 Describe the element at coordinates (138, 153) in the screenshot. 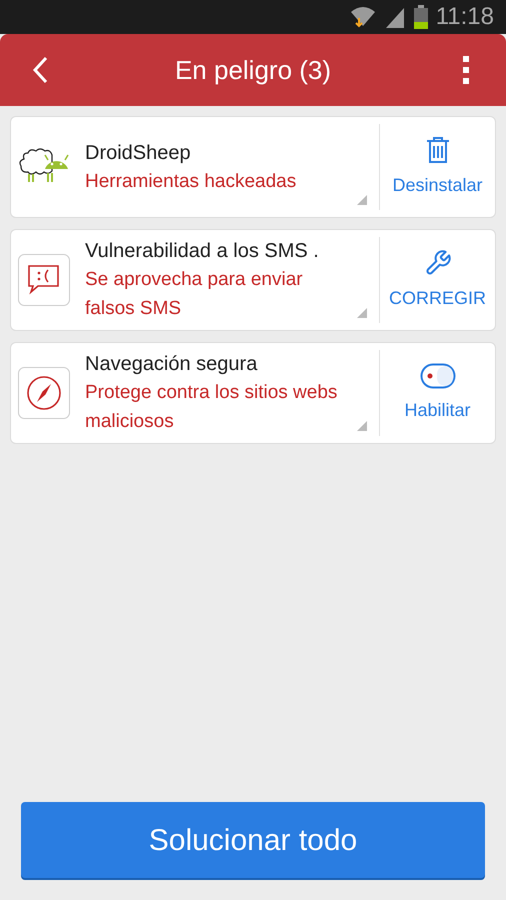

I see `threat-title: DroidSheep` at that location.